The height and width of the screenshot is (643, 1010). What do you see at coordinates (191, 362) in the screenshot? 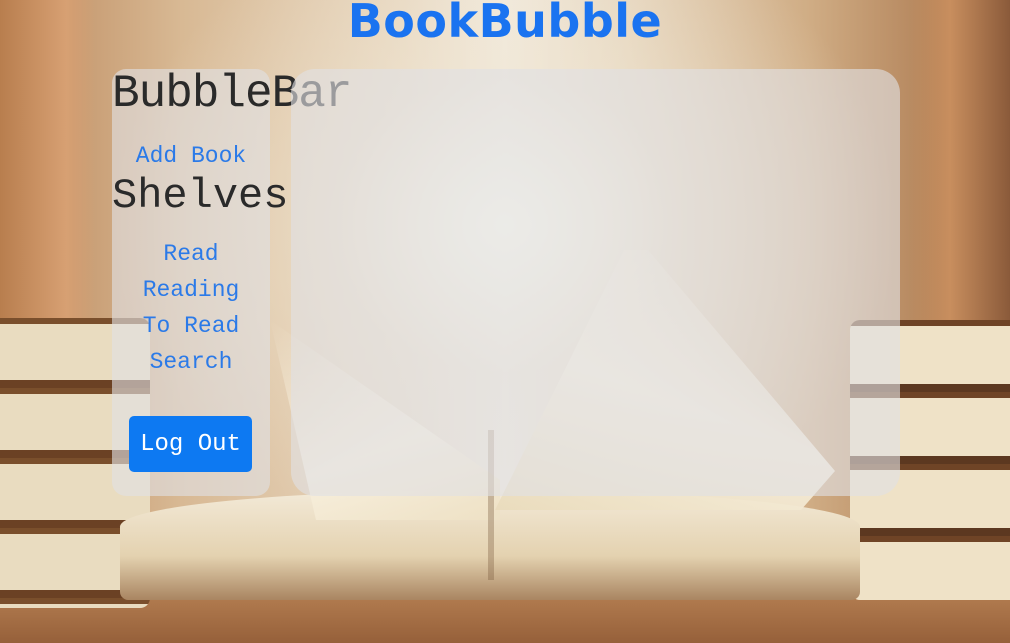
I see `search-link: Search` at bounding box center [191, 362].